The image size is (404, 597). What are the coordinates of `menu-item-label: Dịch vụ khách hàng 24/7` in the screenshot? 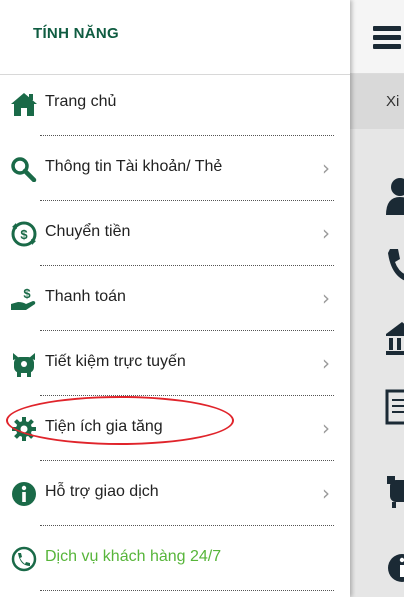 It's located at (133, 556).